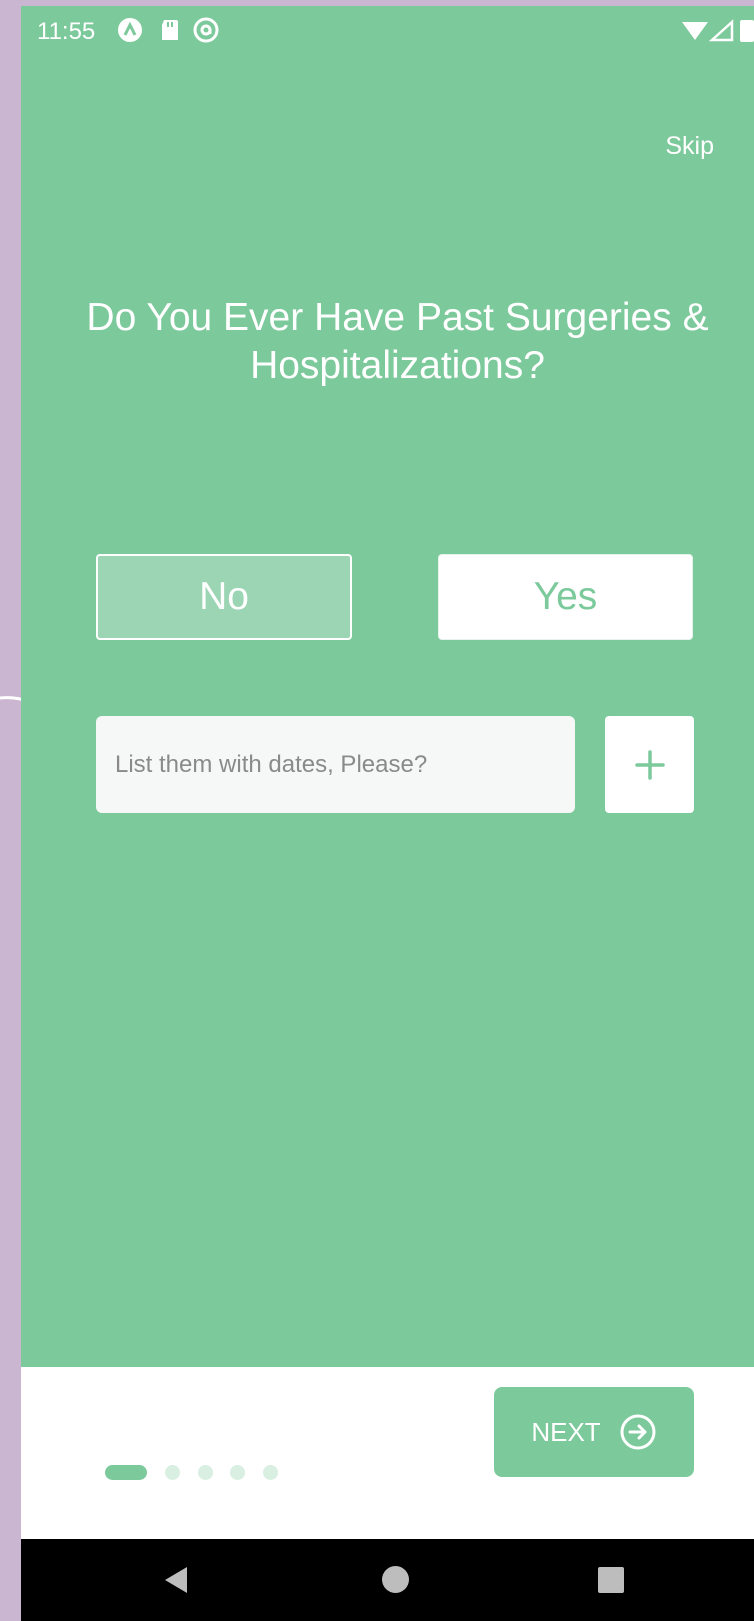  Describe the element at coordinates (721, 30) in the screenshot. I see `signal-icon` at that location.